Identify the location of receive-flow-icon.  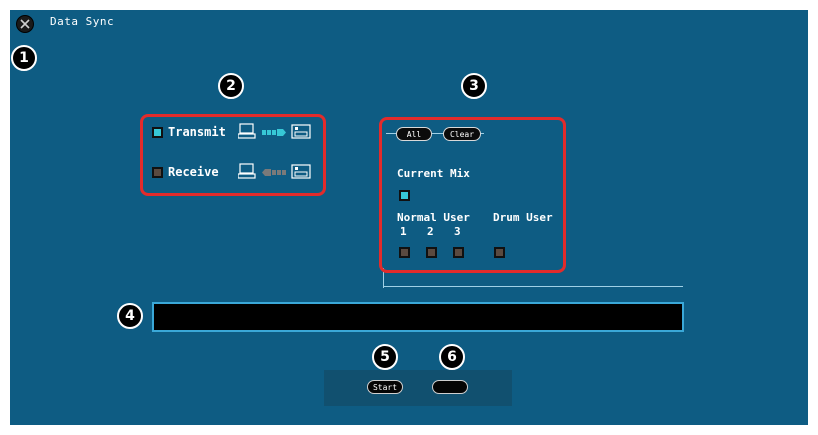
(274, 171).